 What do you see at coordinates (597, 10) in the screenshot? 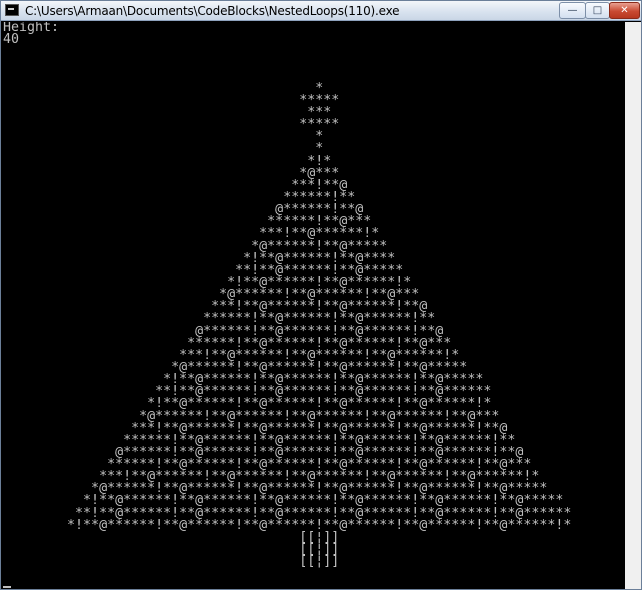
I see `maximize-button: □` at bounding box center [597, 10].